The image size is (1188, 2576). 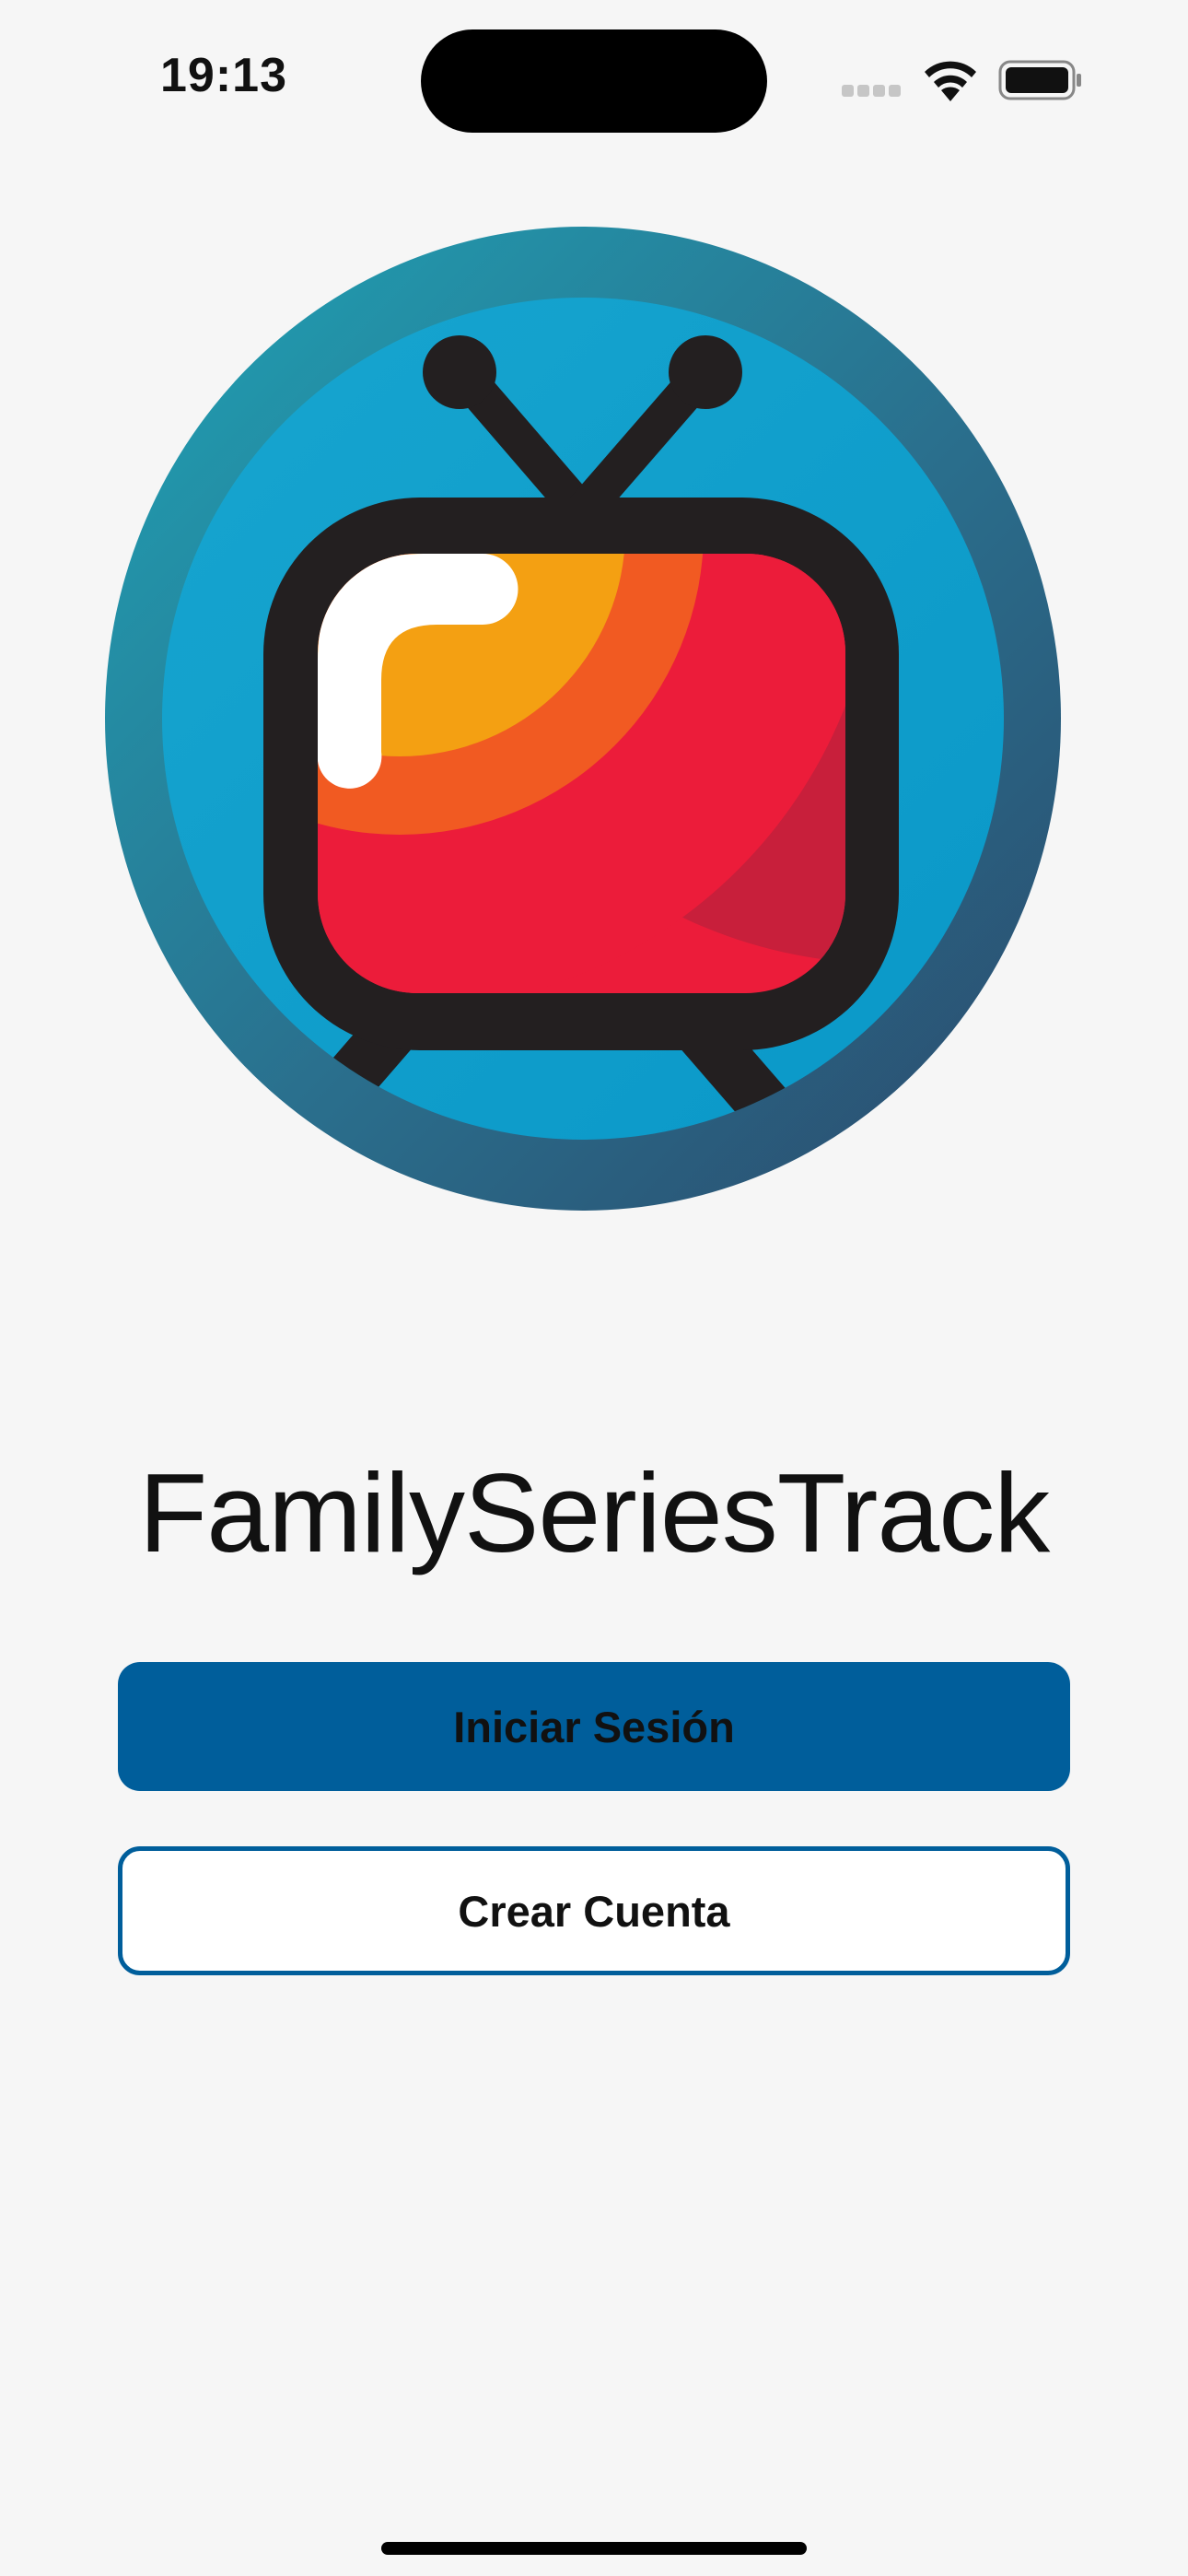 I want to click on app-title: FamilySeriesTrack, so click(x=594, y=1512).